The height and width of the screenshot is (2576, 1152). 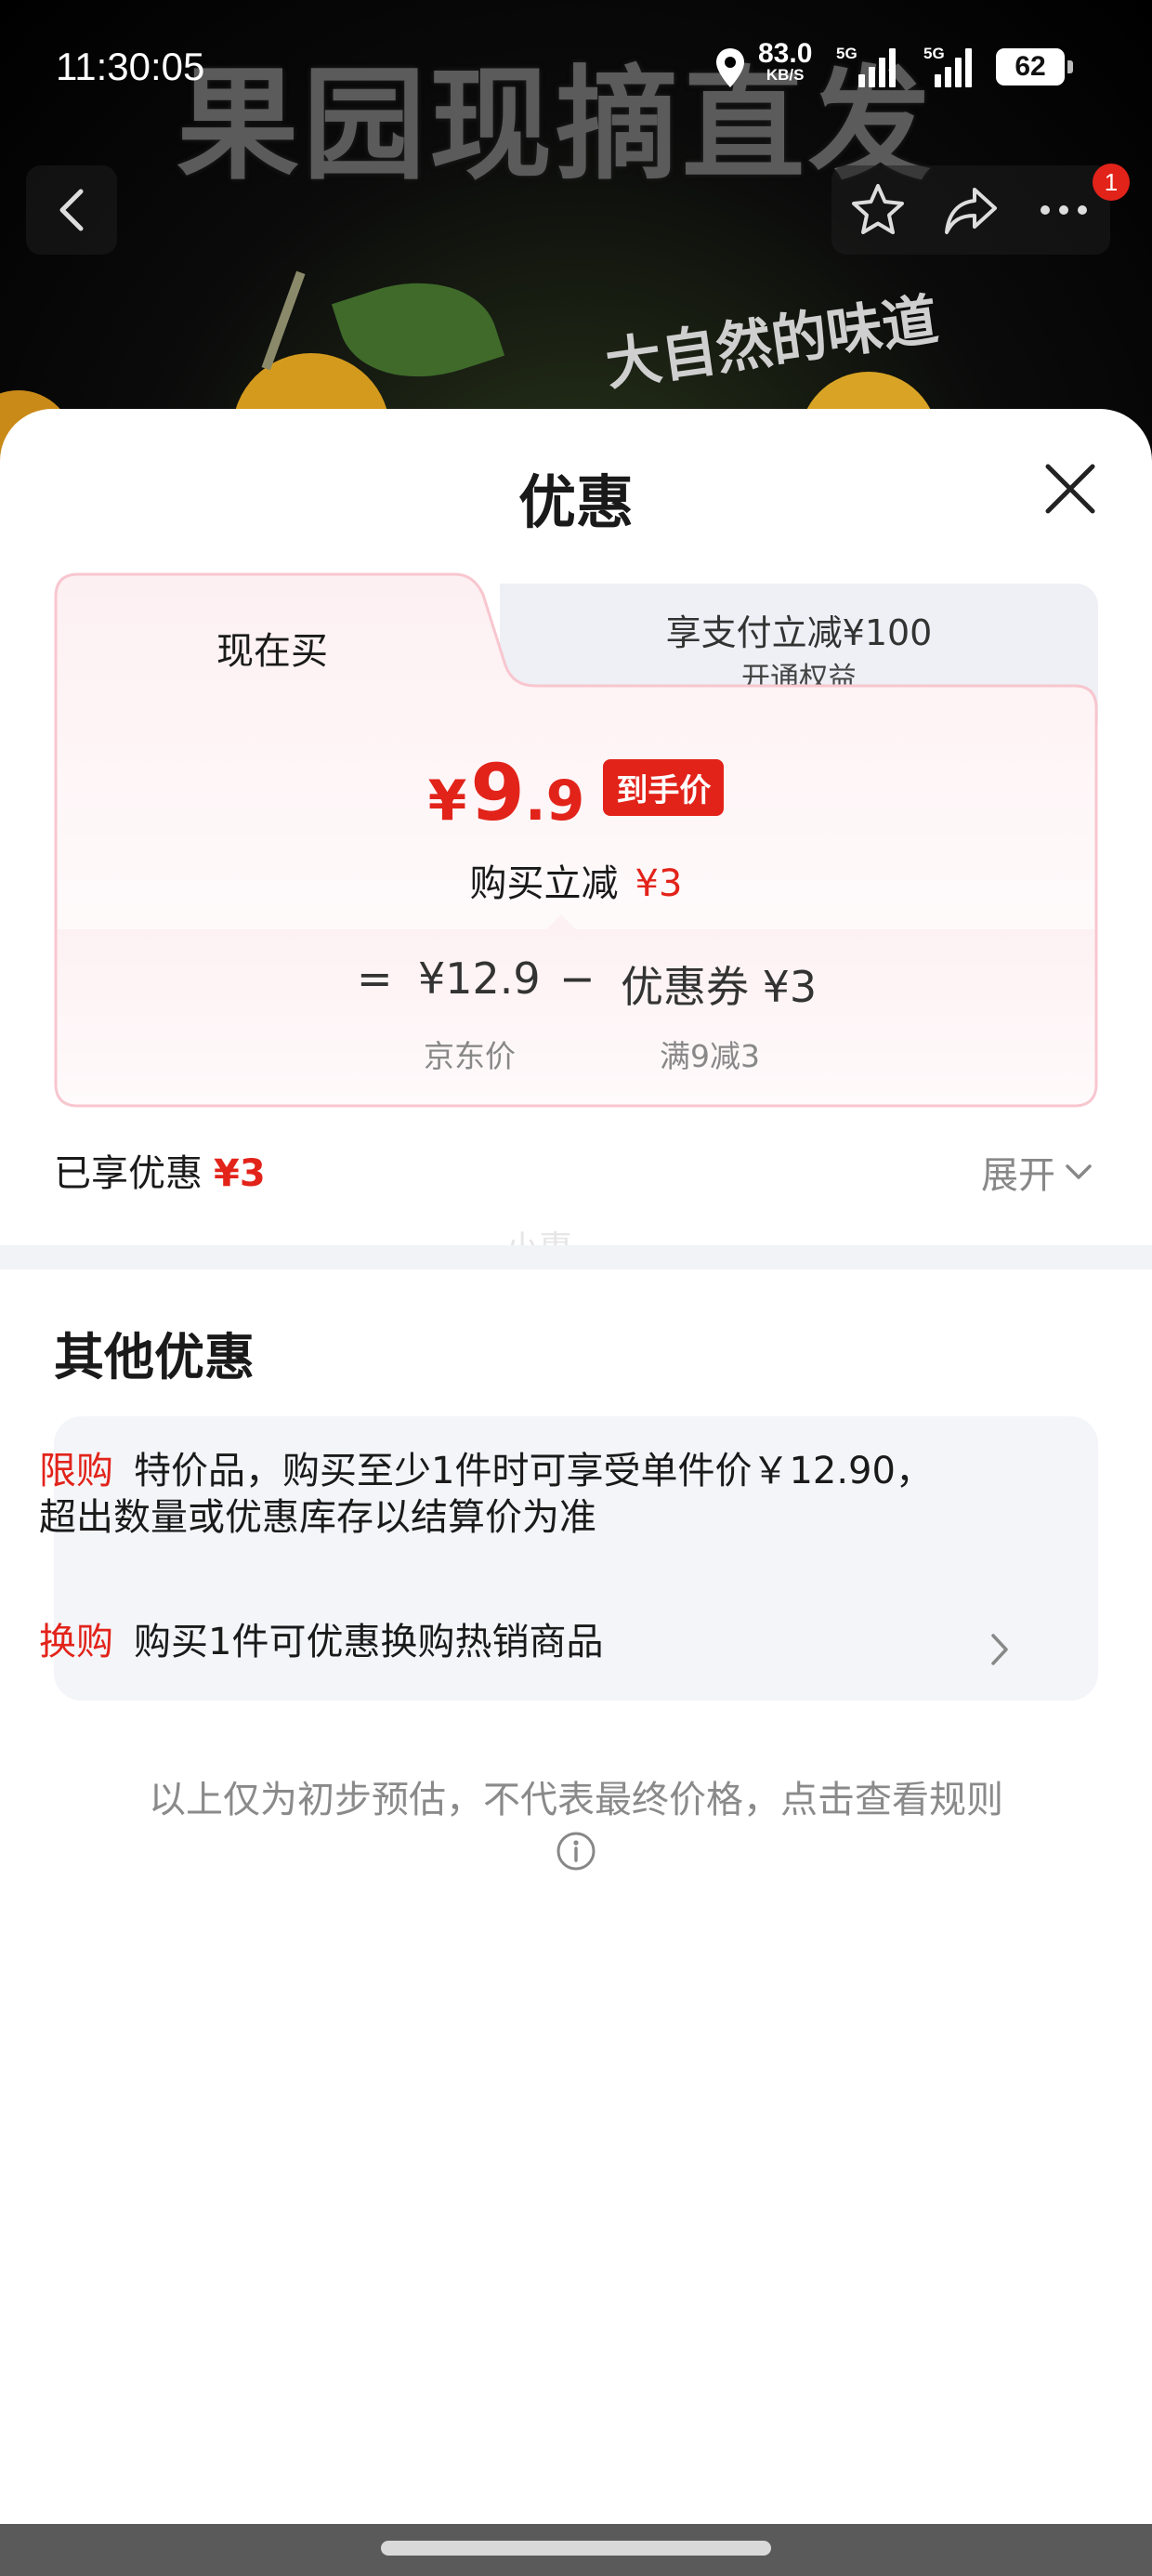 I want to click on status-time: 11:30:05, so click(x=130, y=66).